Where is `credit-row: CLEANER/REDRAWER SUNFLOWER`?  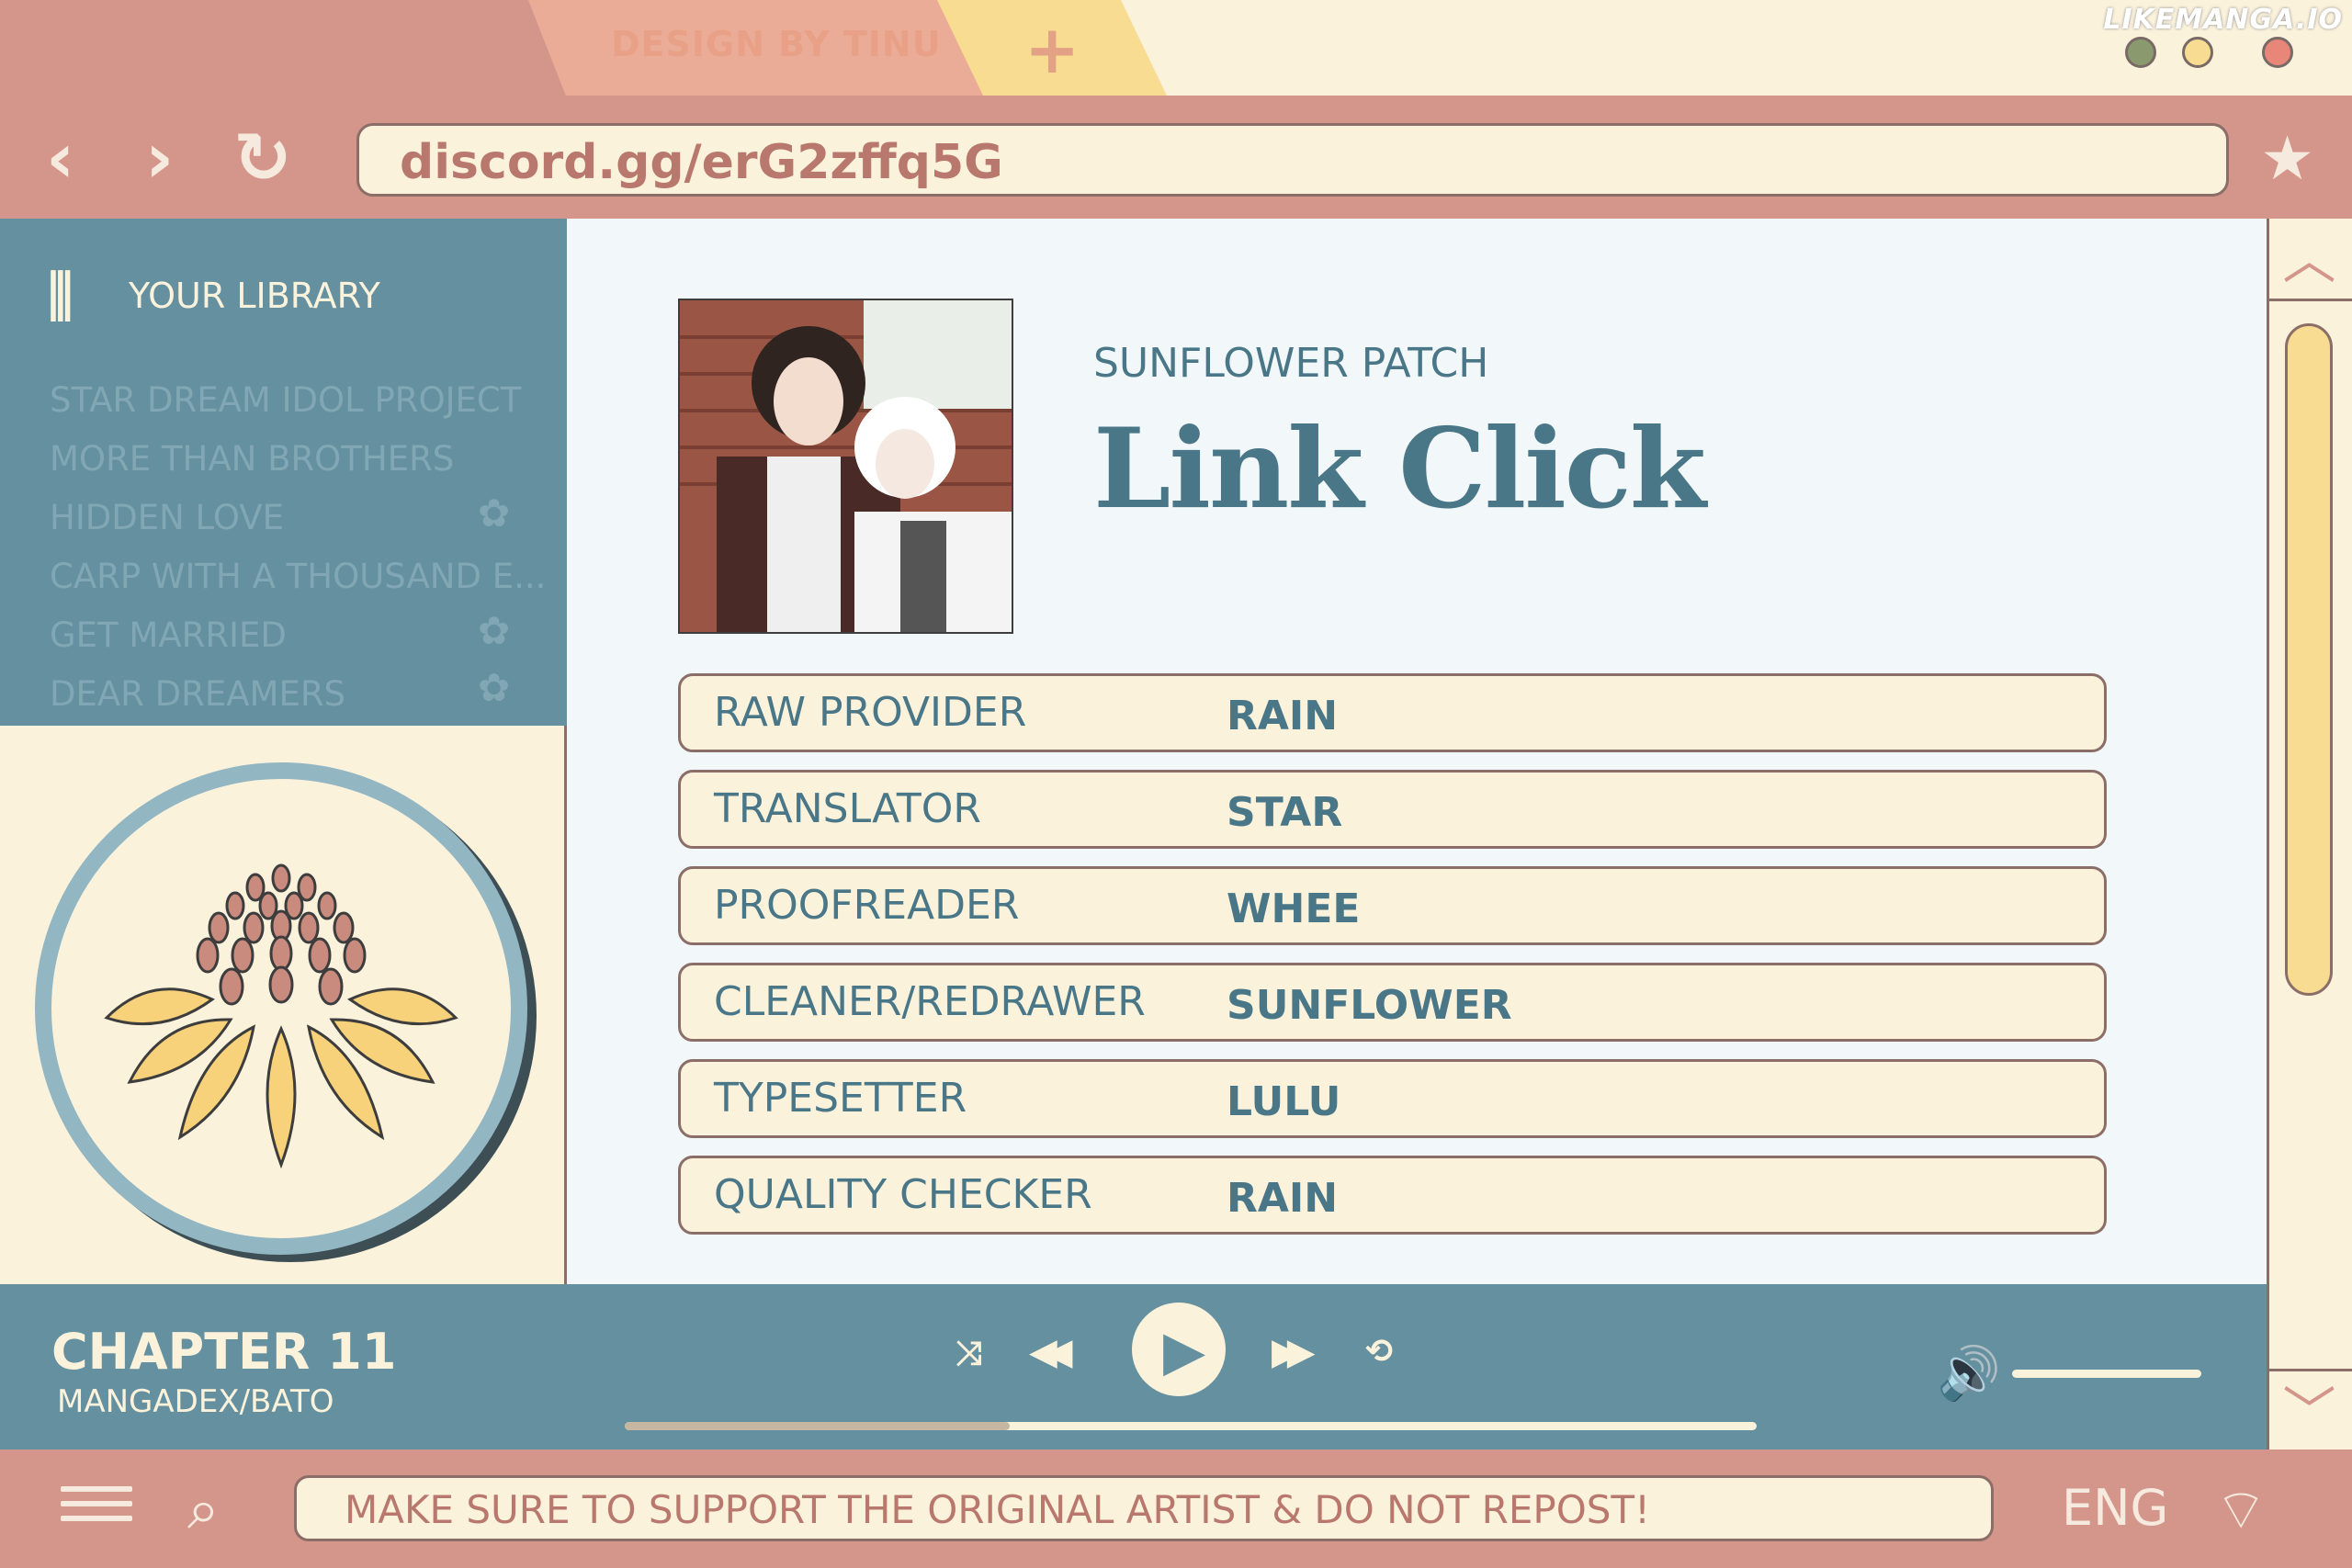
credit-row: CLEANER/REDRAWER SUNFLOWER is located at coordinates (1392, 1003).